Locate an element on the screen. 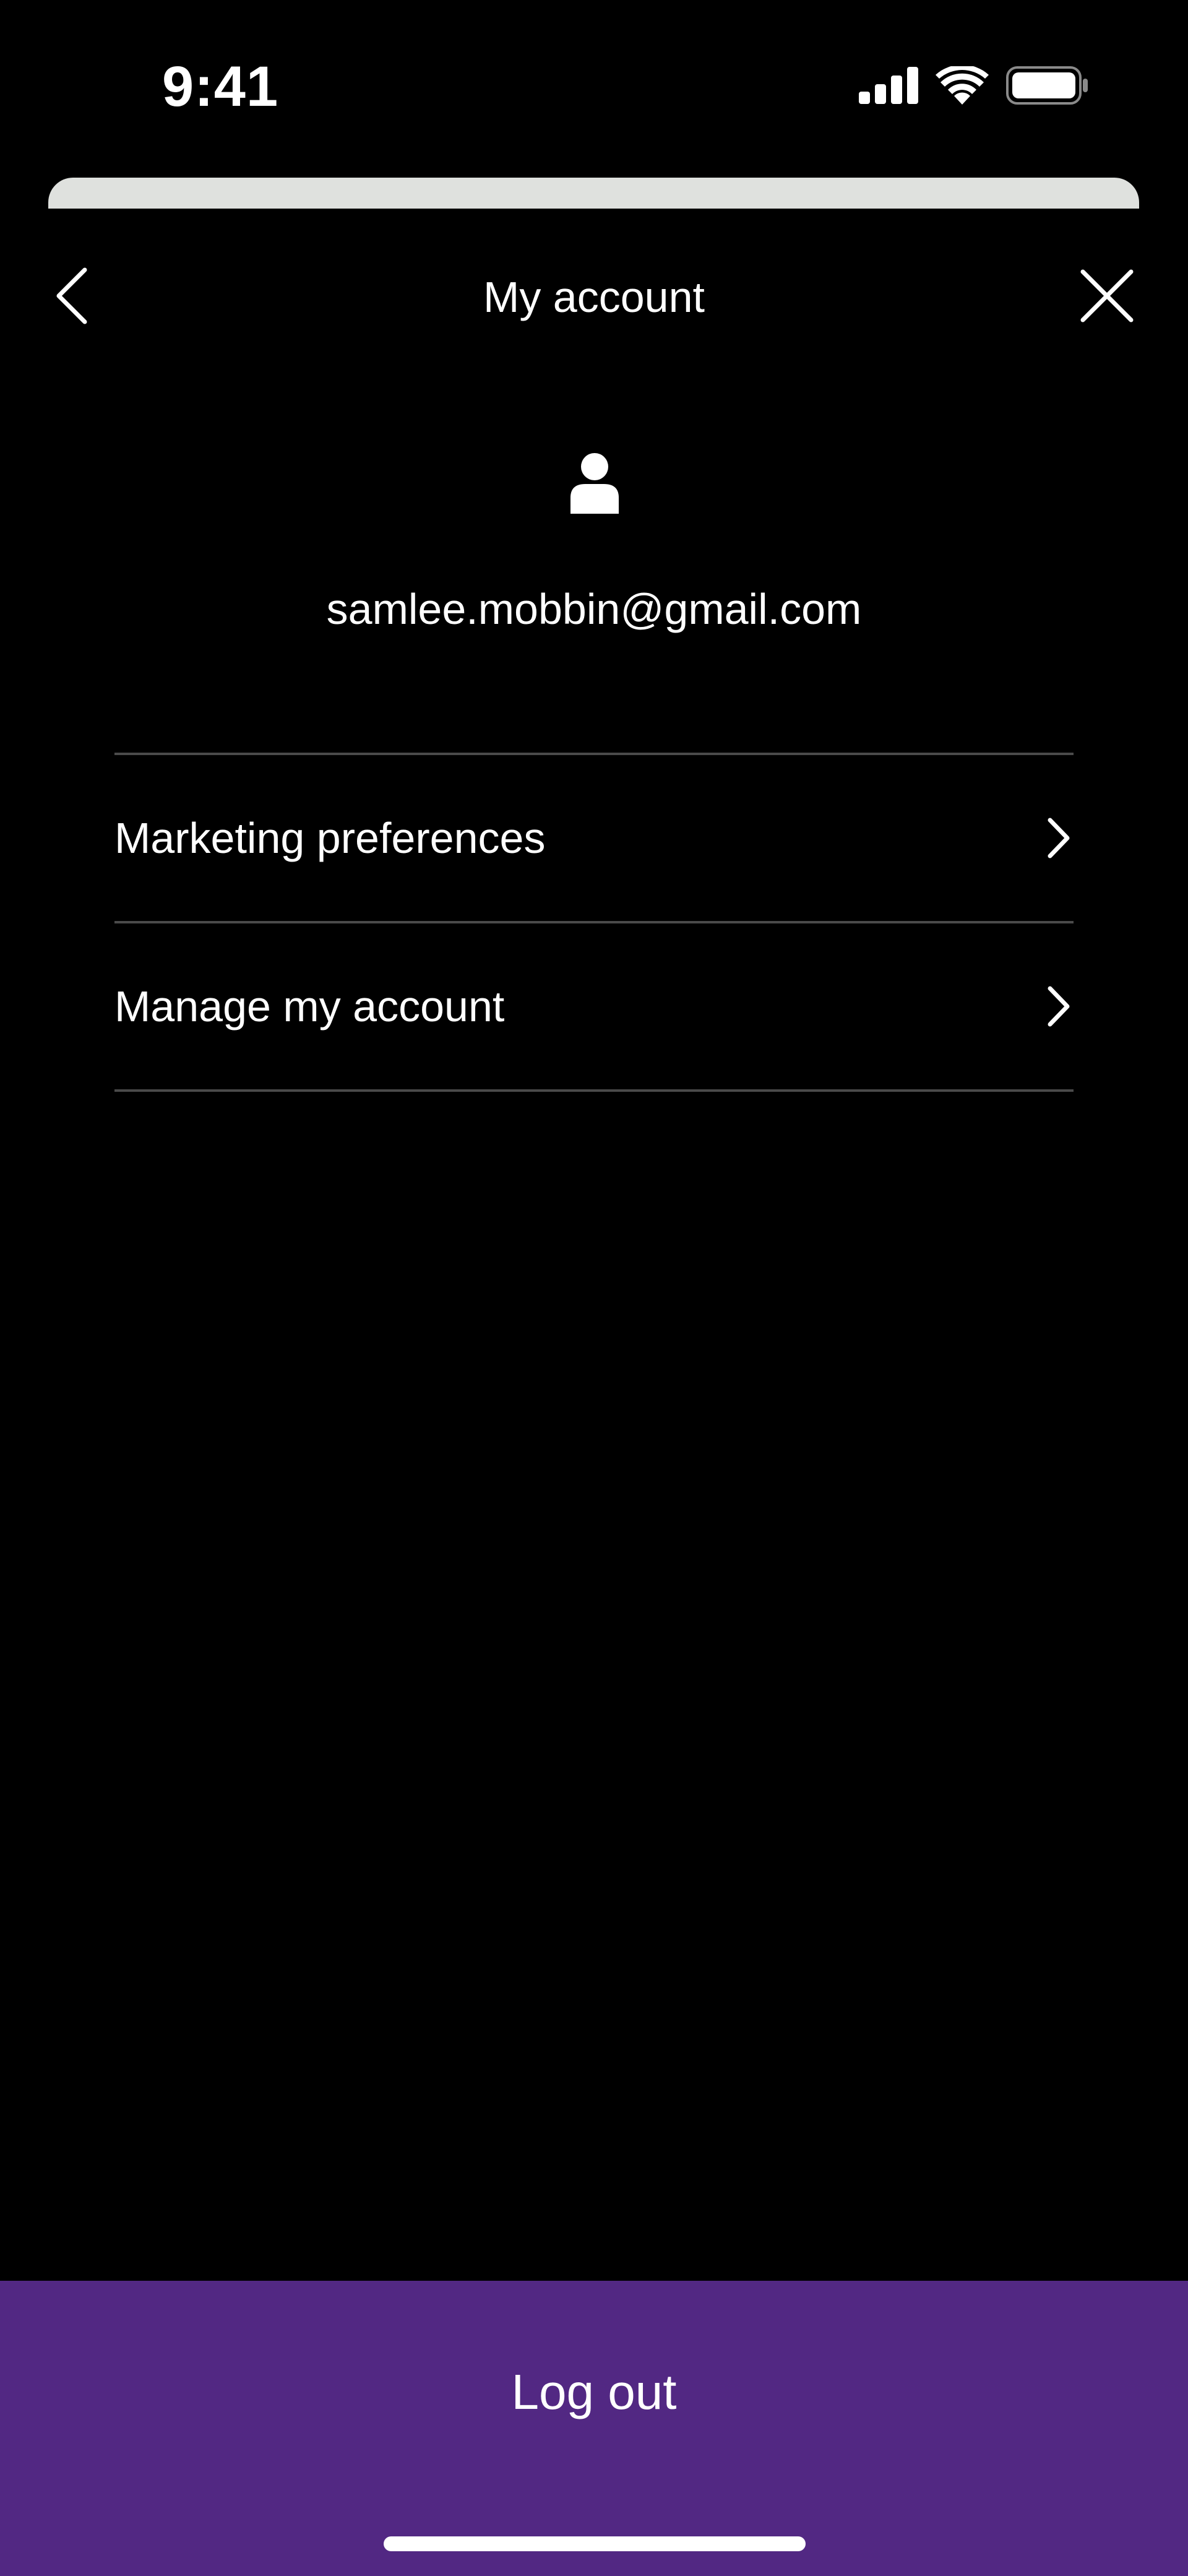  account-email: samlee.mobbin@gmail.com is located at coordinates (594, 609).